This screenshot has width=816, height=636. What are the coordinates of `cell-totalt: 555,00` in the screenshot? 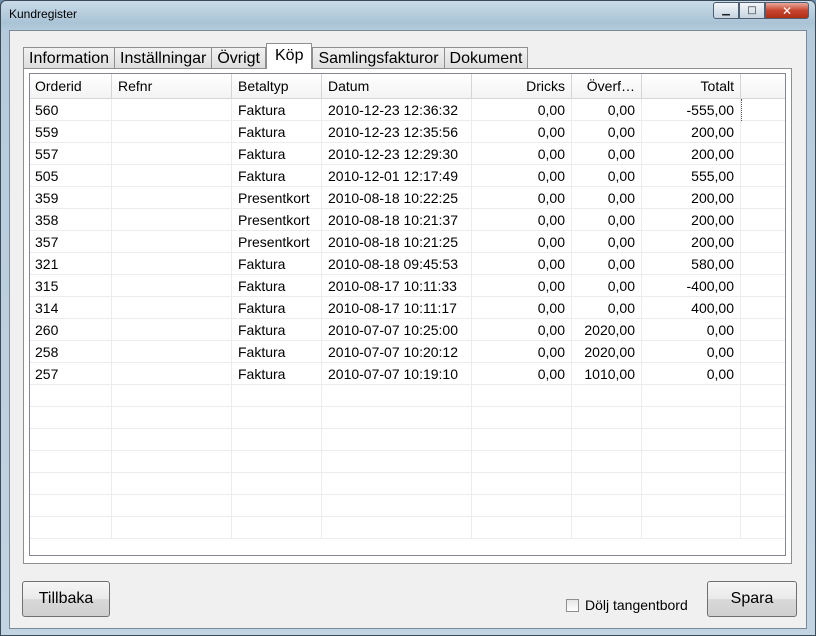 It's located at (691, 176).